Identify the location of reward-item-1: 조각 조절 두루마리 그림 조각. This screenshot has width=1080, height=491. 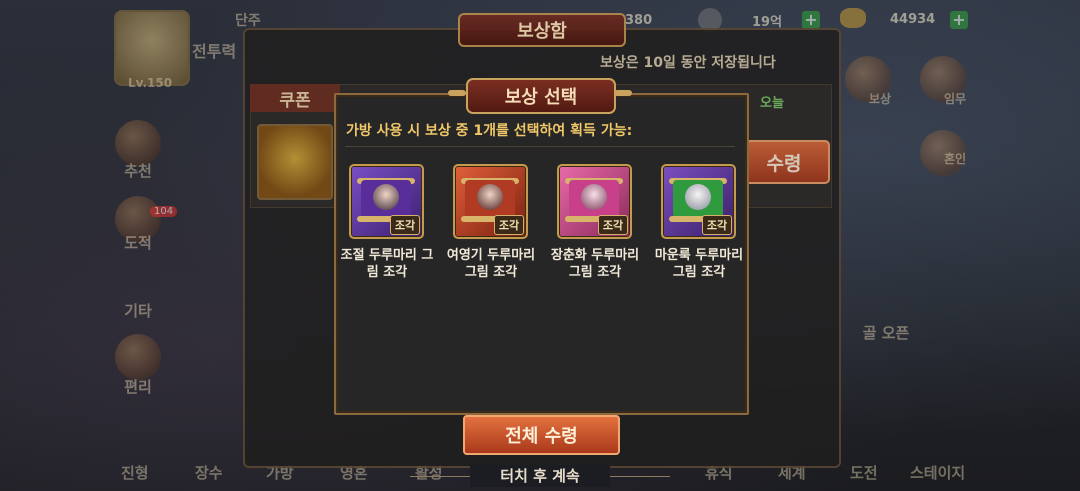
(387, 222).